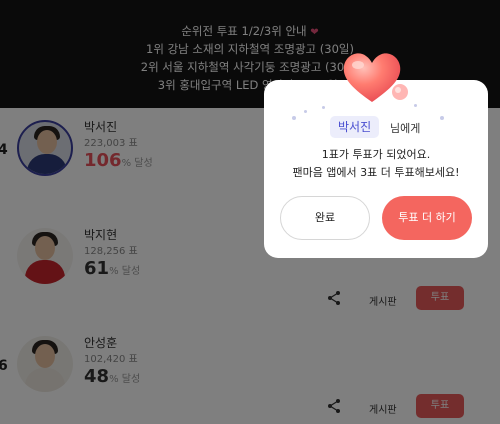  What do you see at coordinates (376, 172) in the screenshot?
I see `vote-more-message: 팬마음 앱에서 3표 더 투표해보세요!` at bounding box center [376, 172].